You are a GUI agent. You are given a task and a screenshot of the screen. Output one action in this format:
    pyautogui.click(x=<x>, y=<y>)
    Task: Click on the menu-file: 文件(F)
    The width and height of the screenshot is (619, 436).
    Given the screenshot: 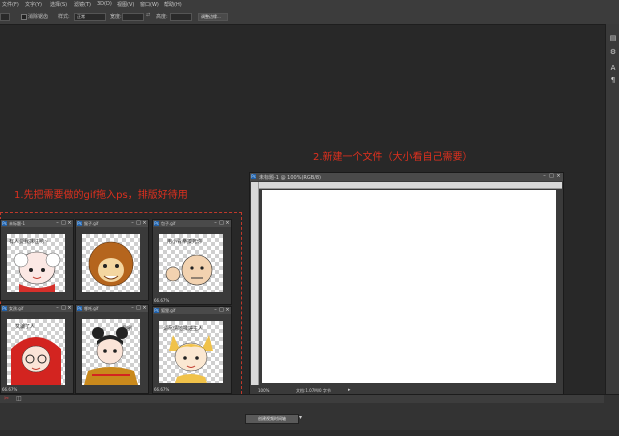 What is the action you would take?
    pyautogui.click(x=10, y=4)
    